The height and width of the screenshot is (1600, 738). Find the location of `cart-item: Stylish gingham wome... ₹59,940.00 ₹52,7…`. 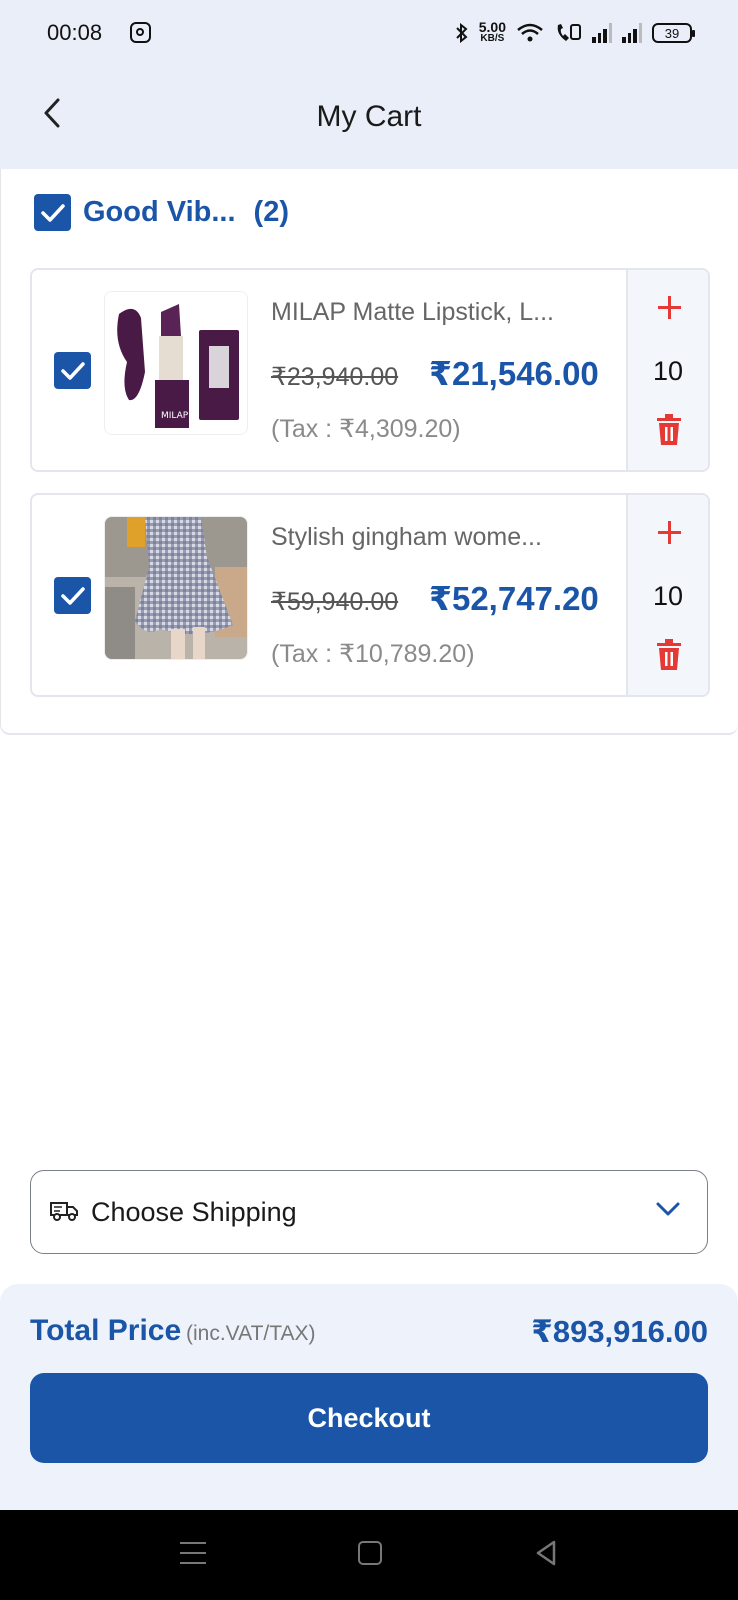

cart-item: Stylish gingham wome... ₹59,940.00 ₹52,7… is located at coordinates (370, 595).